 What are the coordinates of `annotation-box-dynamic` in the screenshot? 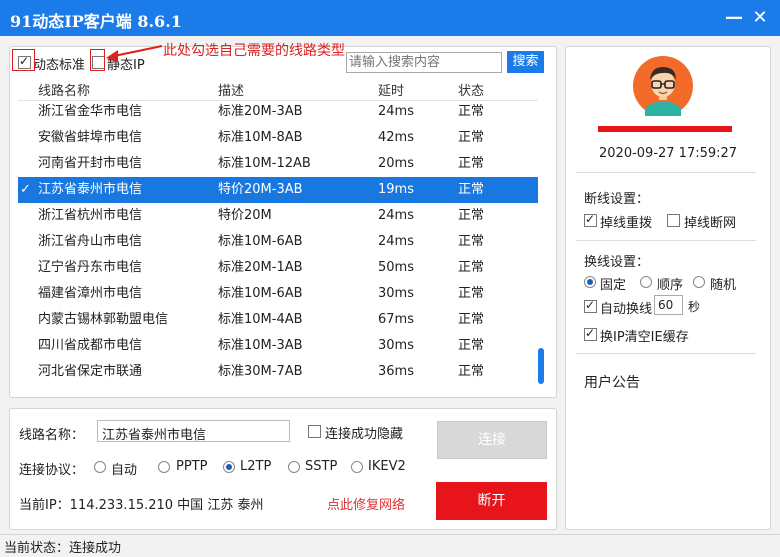 It's located at (23, 60).